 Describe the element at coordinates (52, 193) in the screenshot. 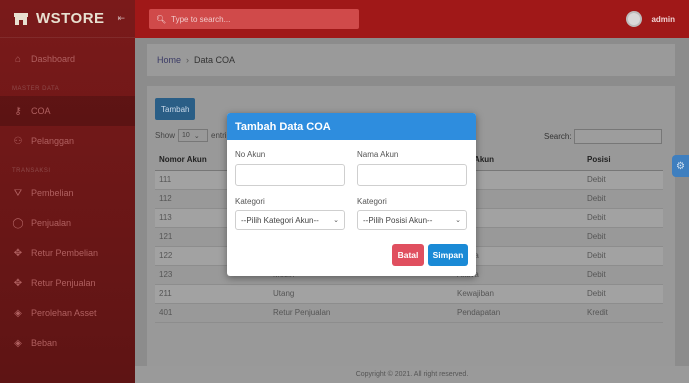

I see `sidebar-item-label: Pembelian` at that location.